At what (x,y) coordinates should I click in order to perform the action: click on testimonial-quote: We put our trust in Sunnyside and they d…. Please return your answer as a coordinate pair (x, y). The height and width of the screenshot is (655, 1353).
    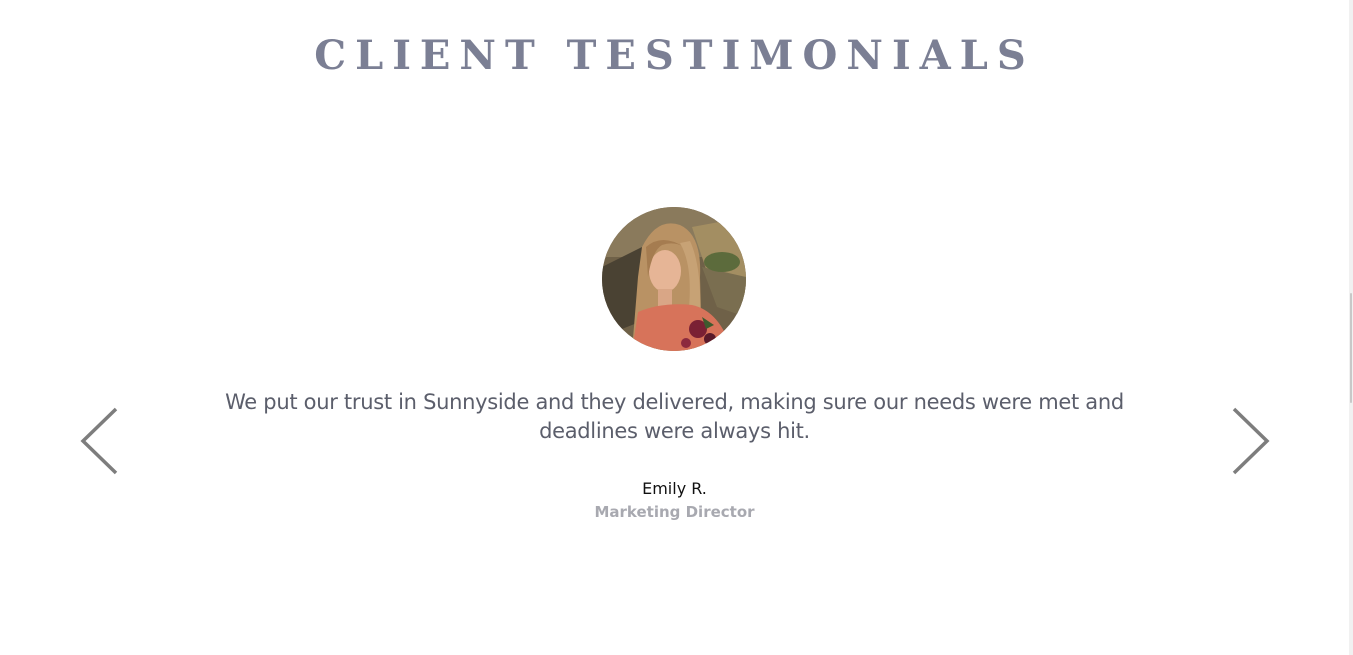
    Looking at the image, I should click on (674, 416).